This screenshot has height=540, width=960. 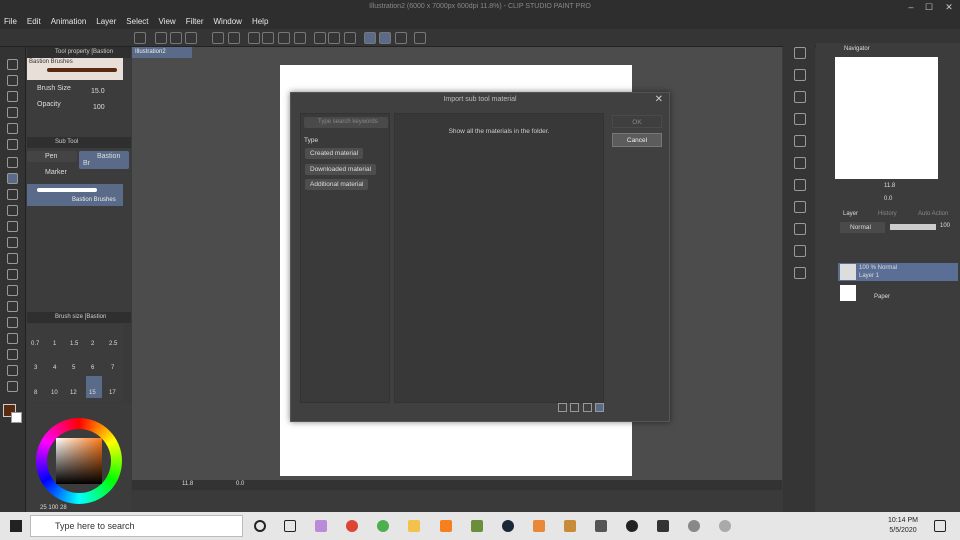 What do you see at coordinates (136, 526) in the screenshot?
I see `taskbar-search-input: Type here to search` at bounding box center [136, 526].